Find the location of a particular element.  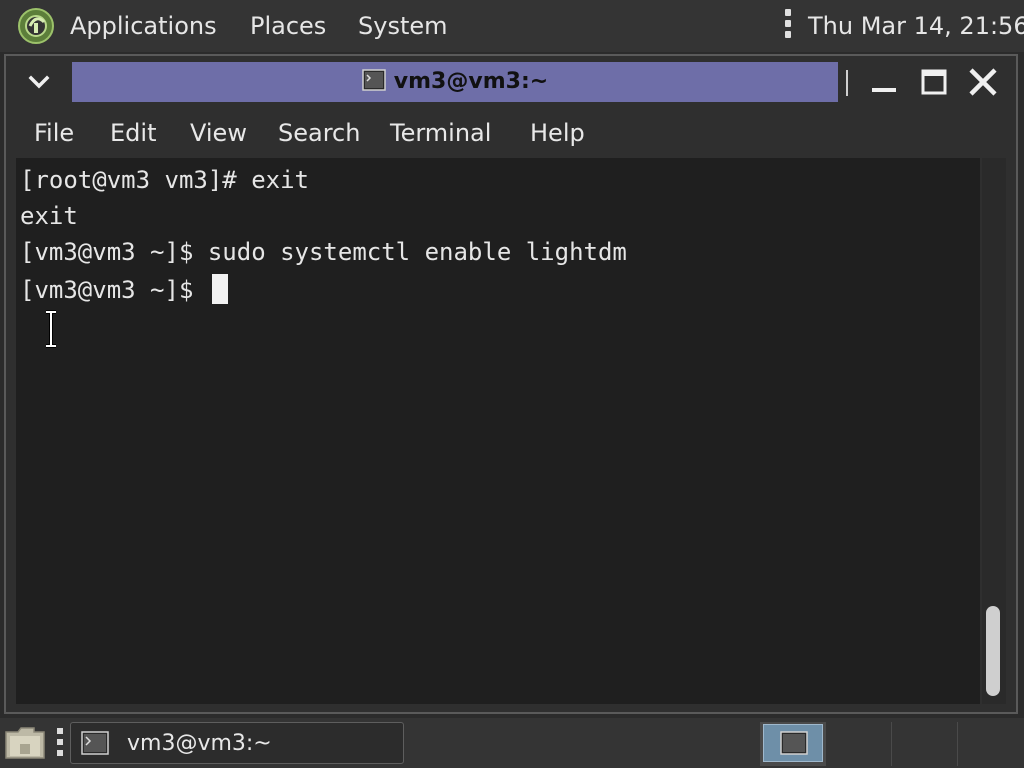

menu-search: Search is located at coordinates (319, 133).